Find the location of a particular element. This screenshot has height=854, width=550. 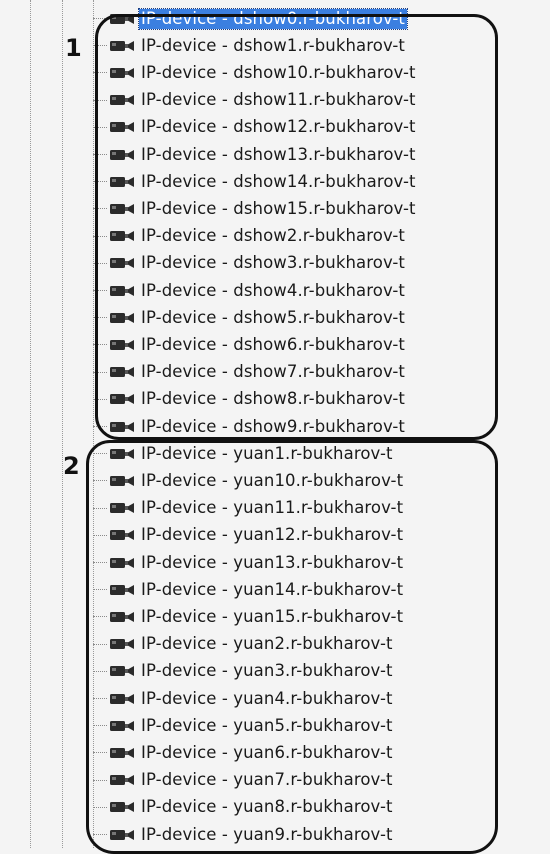

tree-item: IP-device - dshow6.r-bukharov-t is located at coordinates (249, 344).